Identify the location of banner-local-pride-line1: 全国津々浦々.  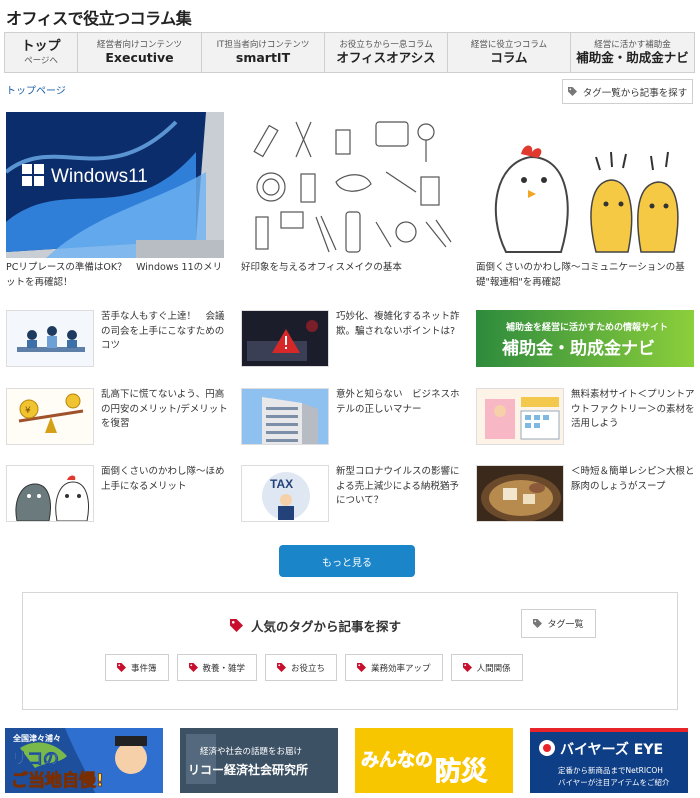
(36, 738).